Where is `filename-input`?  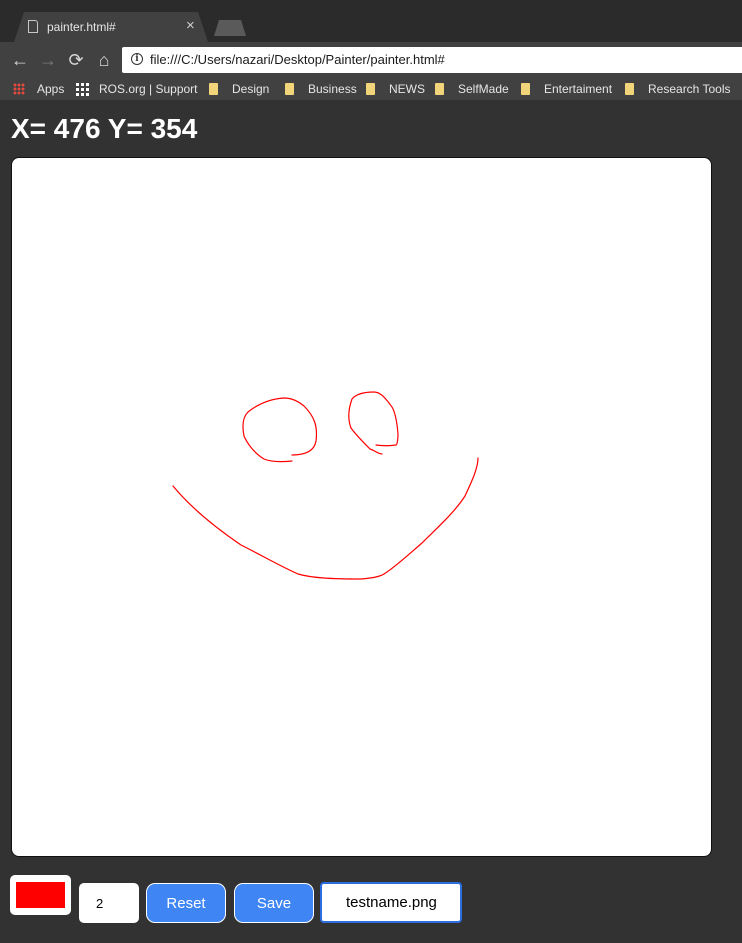
filename-input is located at coordinates (391, 902).